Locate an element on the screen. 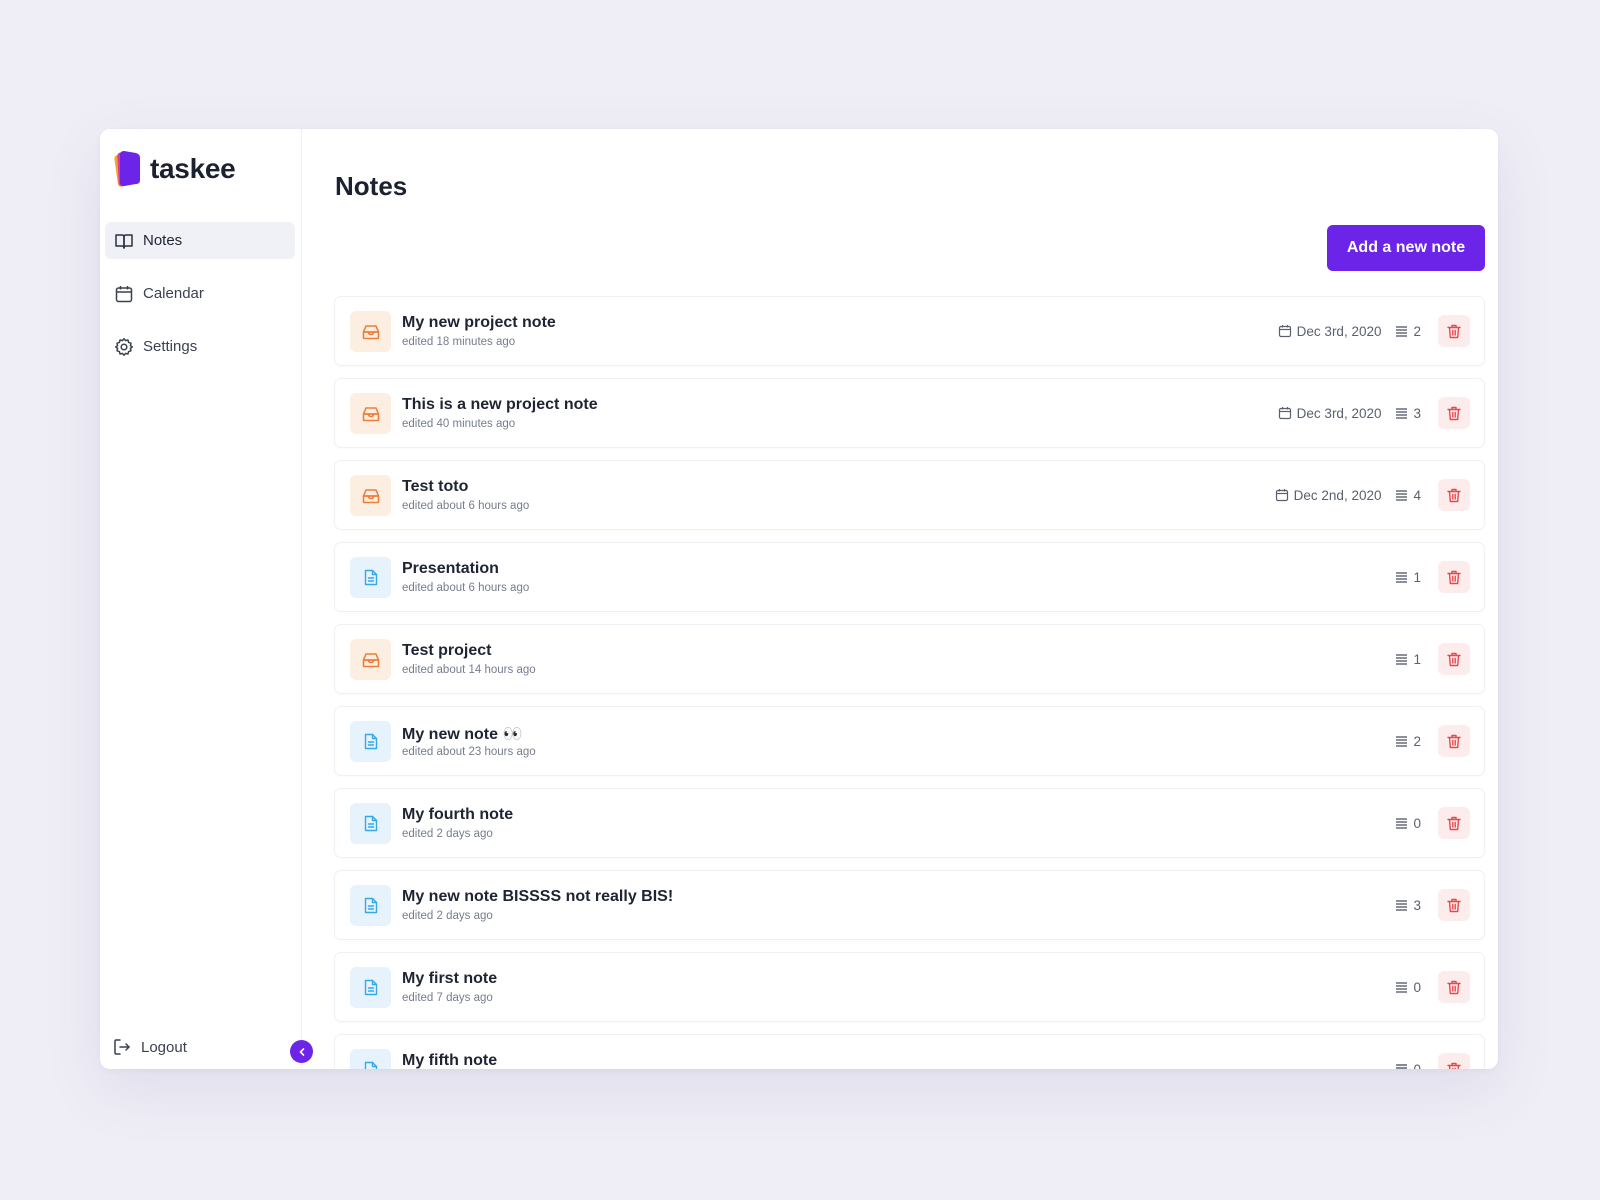  sidebar-item-label: Notes is located at coordinates (163, 240).